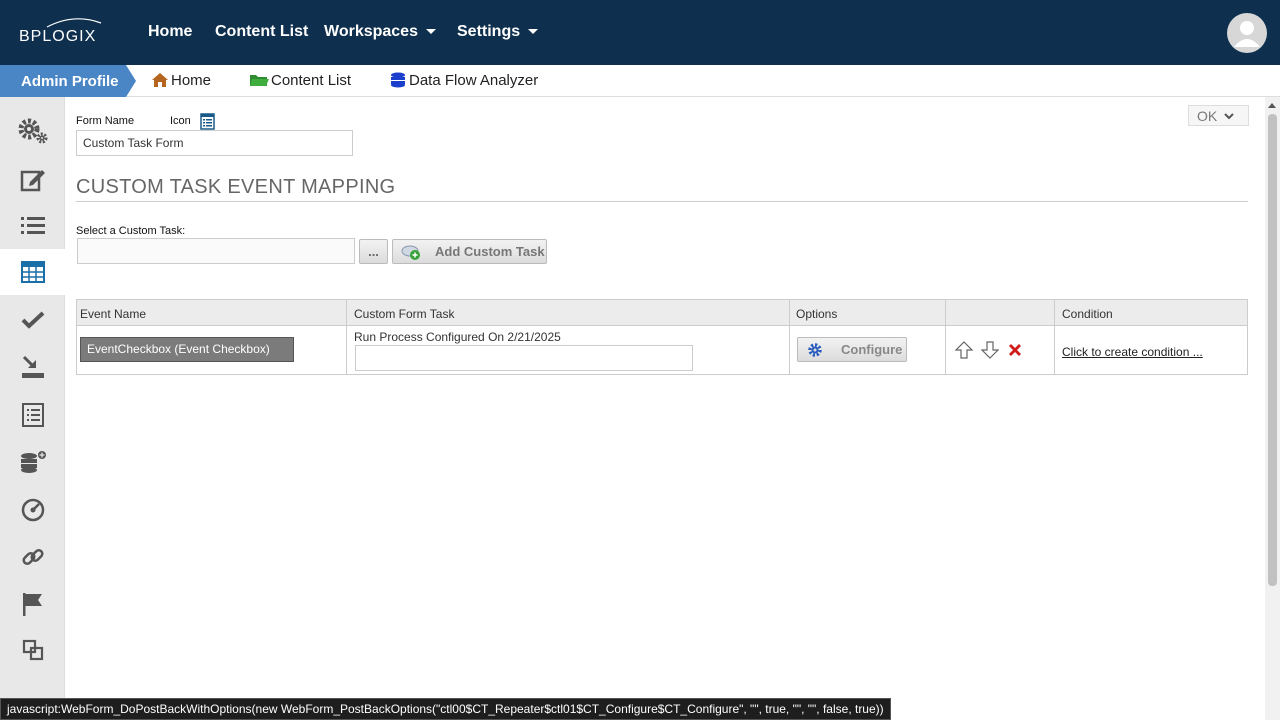 Image resolution: width=1280 pixels, height=720 pixels. I want to click on form-list-icon, so click(207, 121).